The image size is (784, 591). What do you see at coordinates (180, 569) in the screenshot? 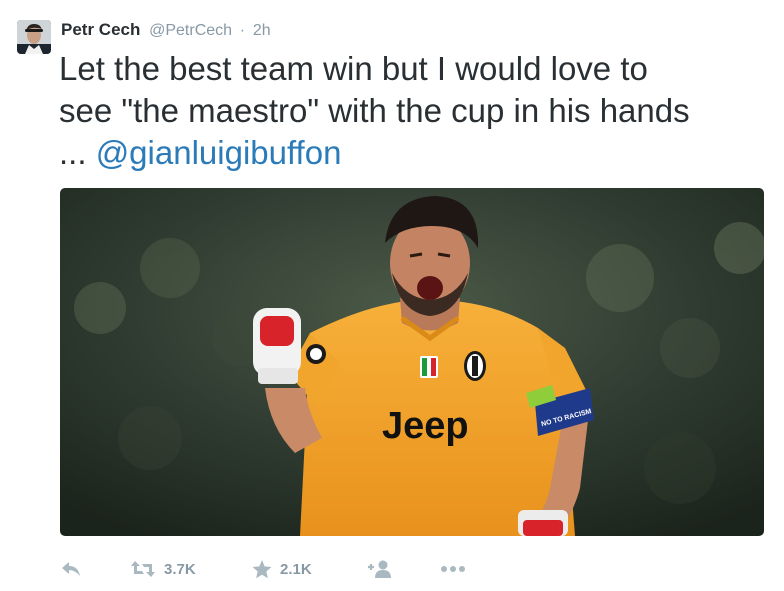
I see `retweet-count: 3.7K` at bounding box center [180, 569].